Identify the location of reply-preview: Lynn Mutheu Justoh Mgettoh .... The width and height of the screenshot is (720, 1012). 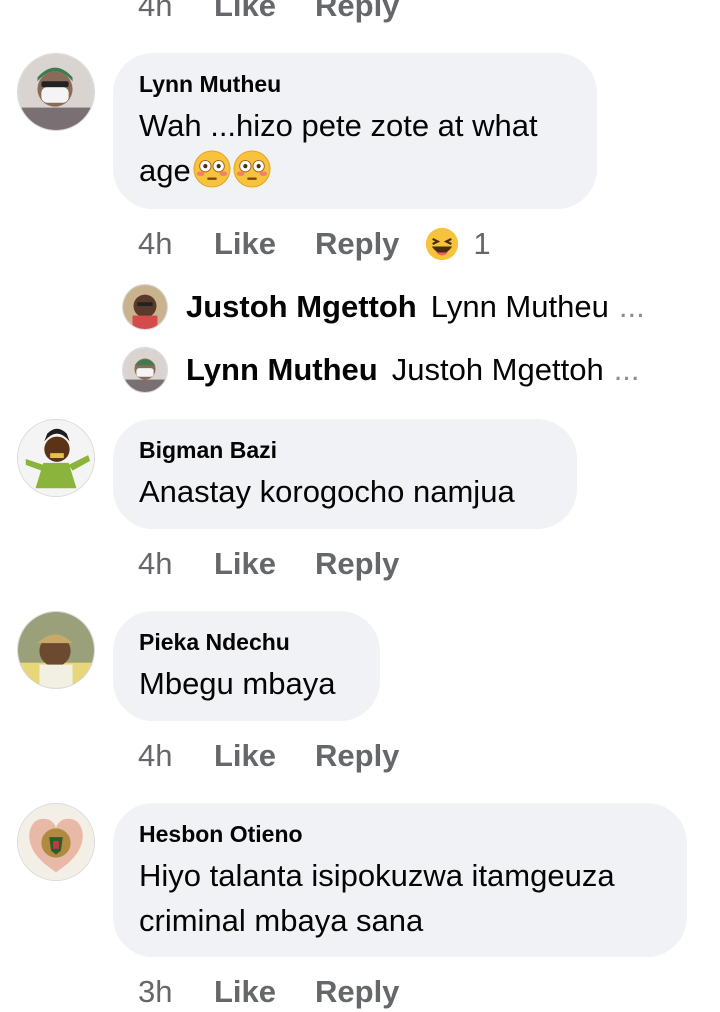
(381, 370).